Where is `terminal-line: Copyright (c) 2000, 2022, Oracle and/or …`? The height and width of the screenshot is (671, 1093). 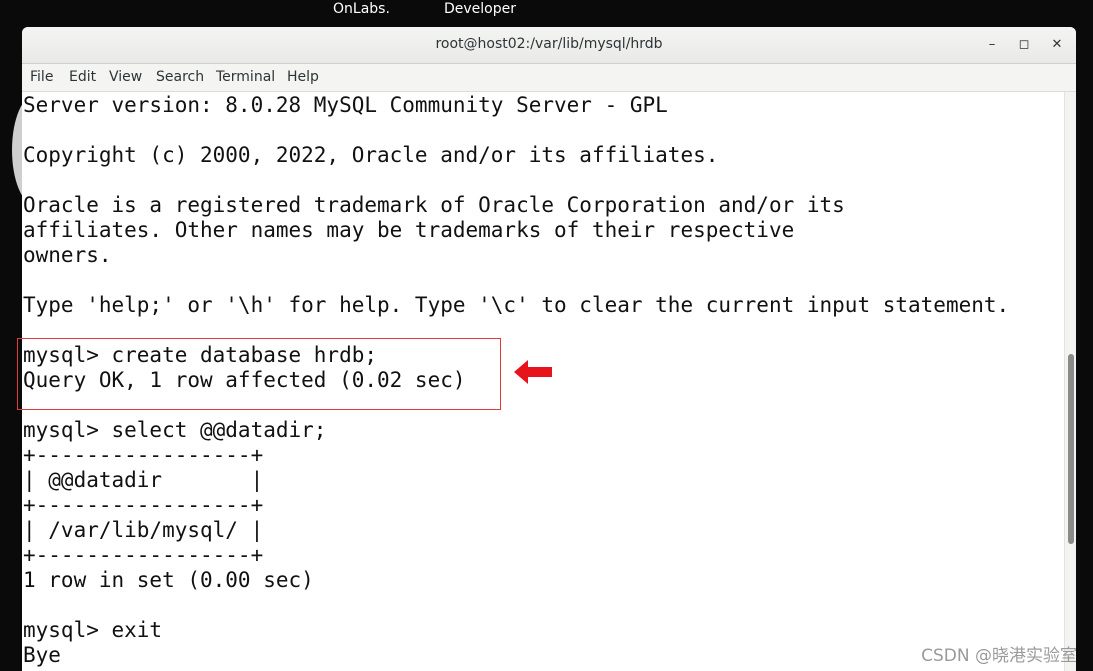 terminal-line: Copyright (c) 2000, 2022, Oracle and/or … is located at coordinates (371, 155).